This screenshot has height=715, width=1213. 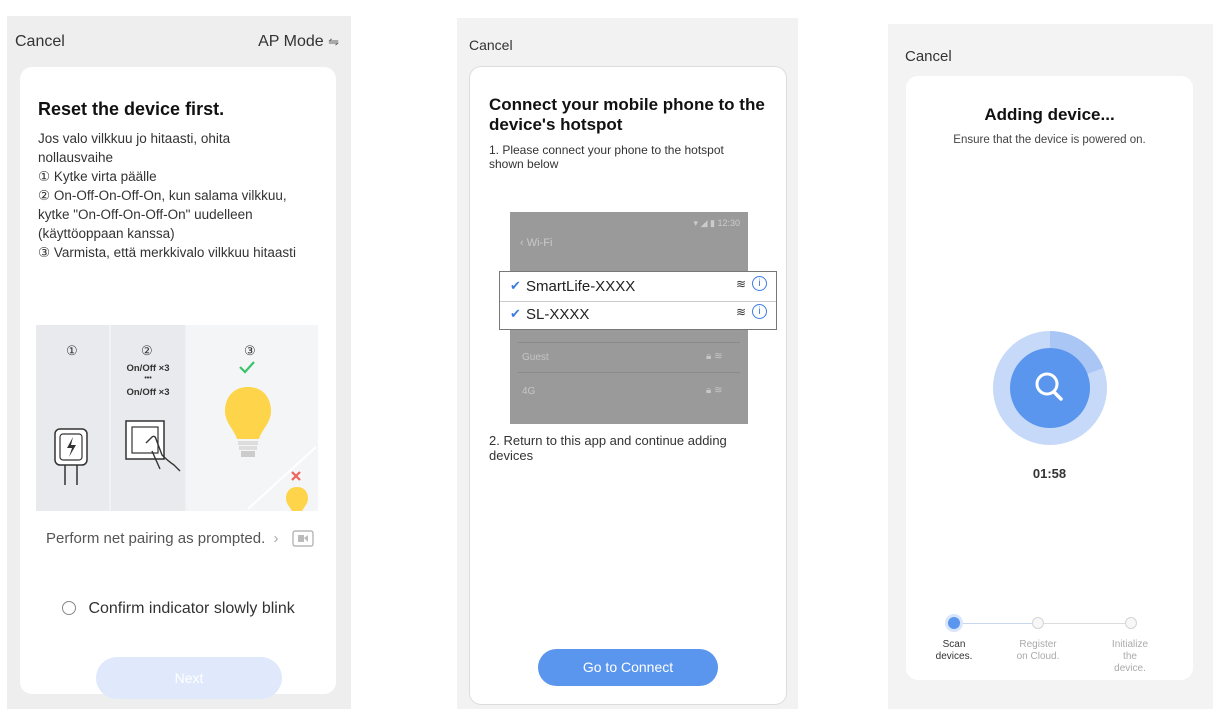 I want to click on pairing-hint-link: Perform net pairing as prompted. ›, so click(x=162, y=538).